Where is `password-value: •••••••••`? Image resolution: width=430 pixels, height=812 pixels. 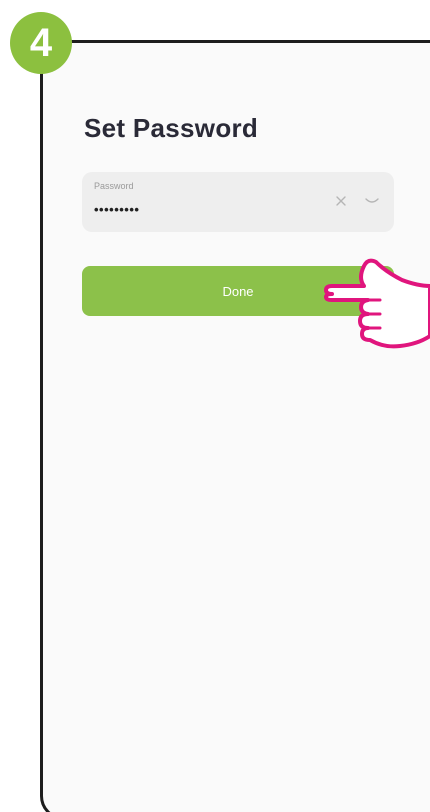
password-value: ••••••••• is located at coordinates (116, 209).